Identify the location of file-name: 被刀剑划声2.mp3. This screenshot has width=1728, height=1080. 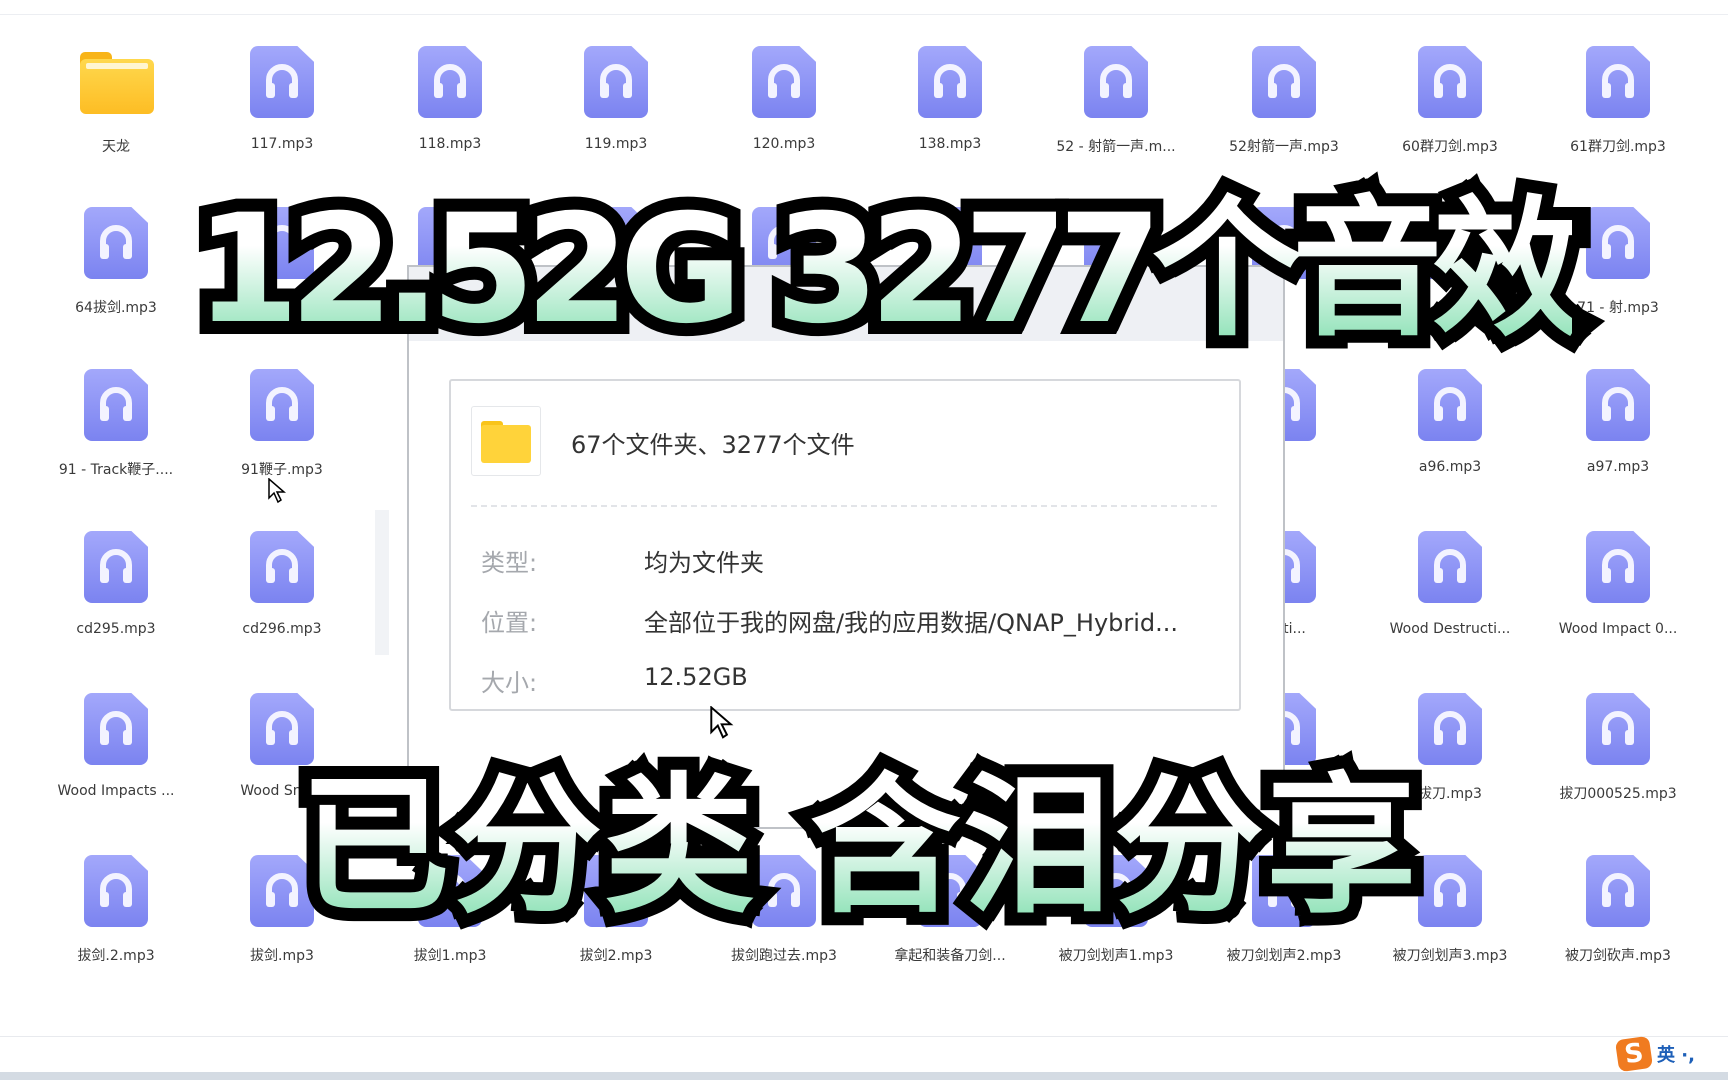
(1284, 956).